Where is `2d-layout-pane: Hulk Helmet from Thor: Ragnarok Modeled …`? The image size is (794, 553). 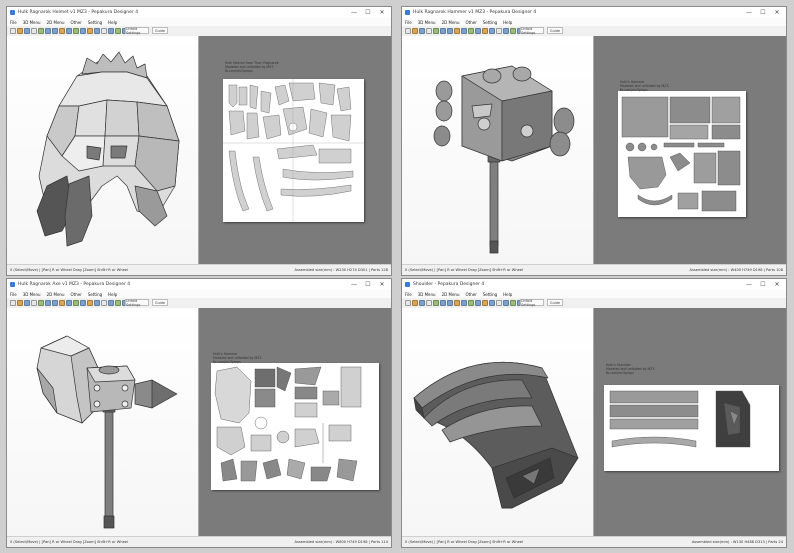 2d-layout-pane: Hulk Helmet from Thor: Ragnarok Modeled … is located at coordinates (295, 150).